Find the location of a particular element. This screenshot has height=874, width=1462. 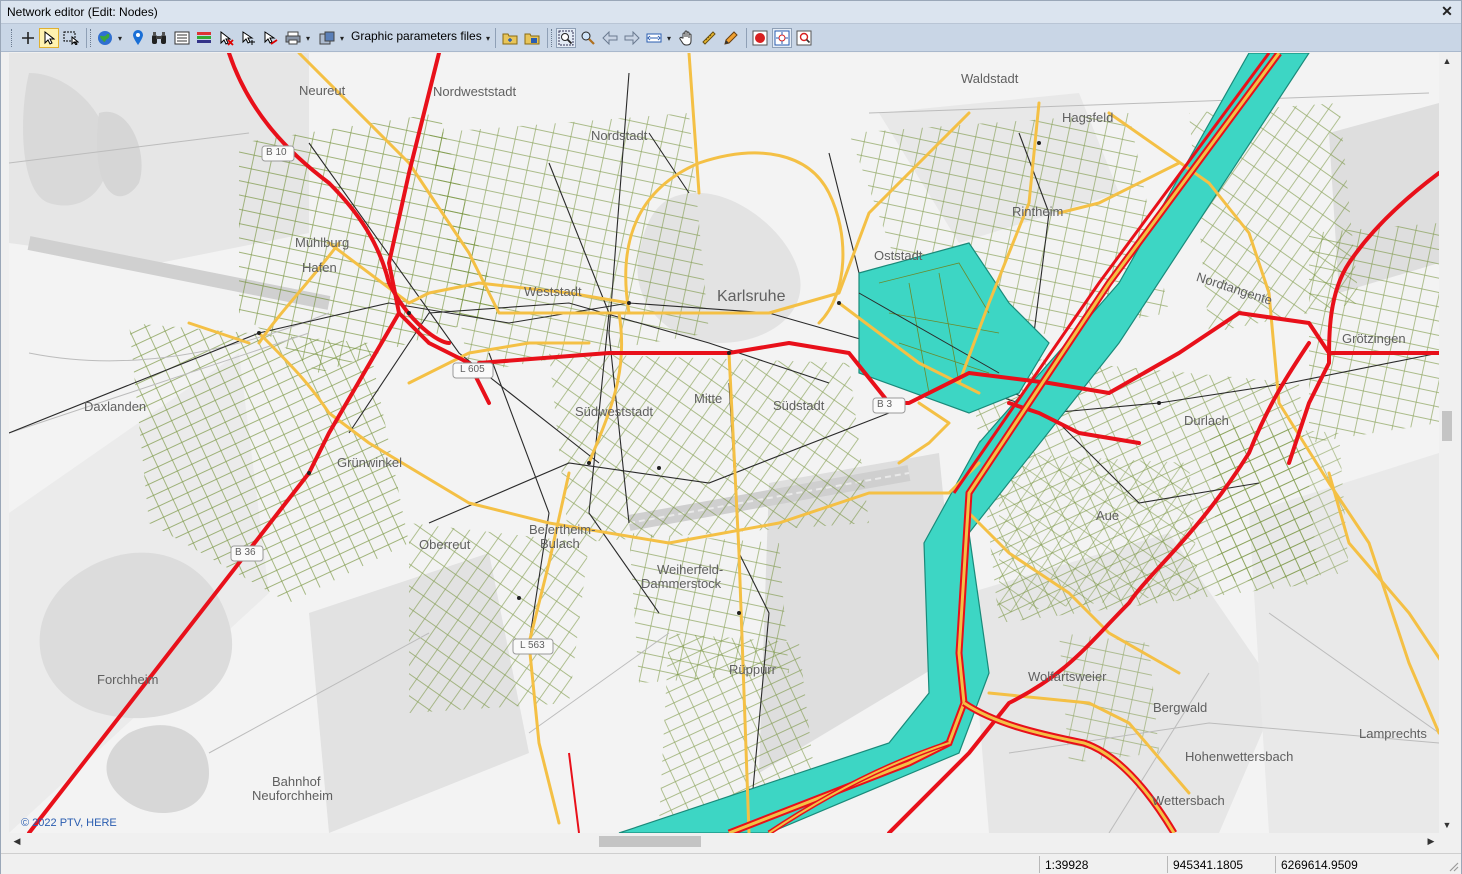

road-shield-b10: B 10 is located at coordinates (276, 152).